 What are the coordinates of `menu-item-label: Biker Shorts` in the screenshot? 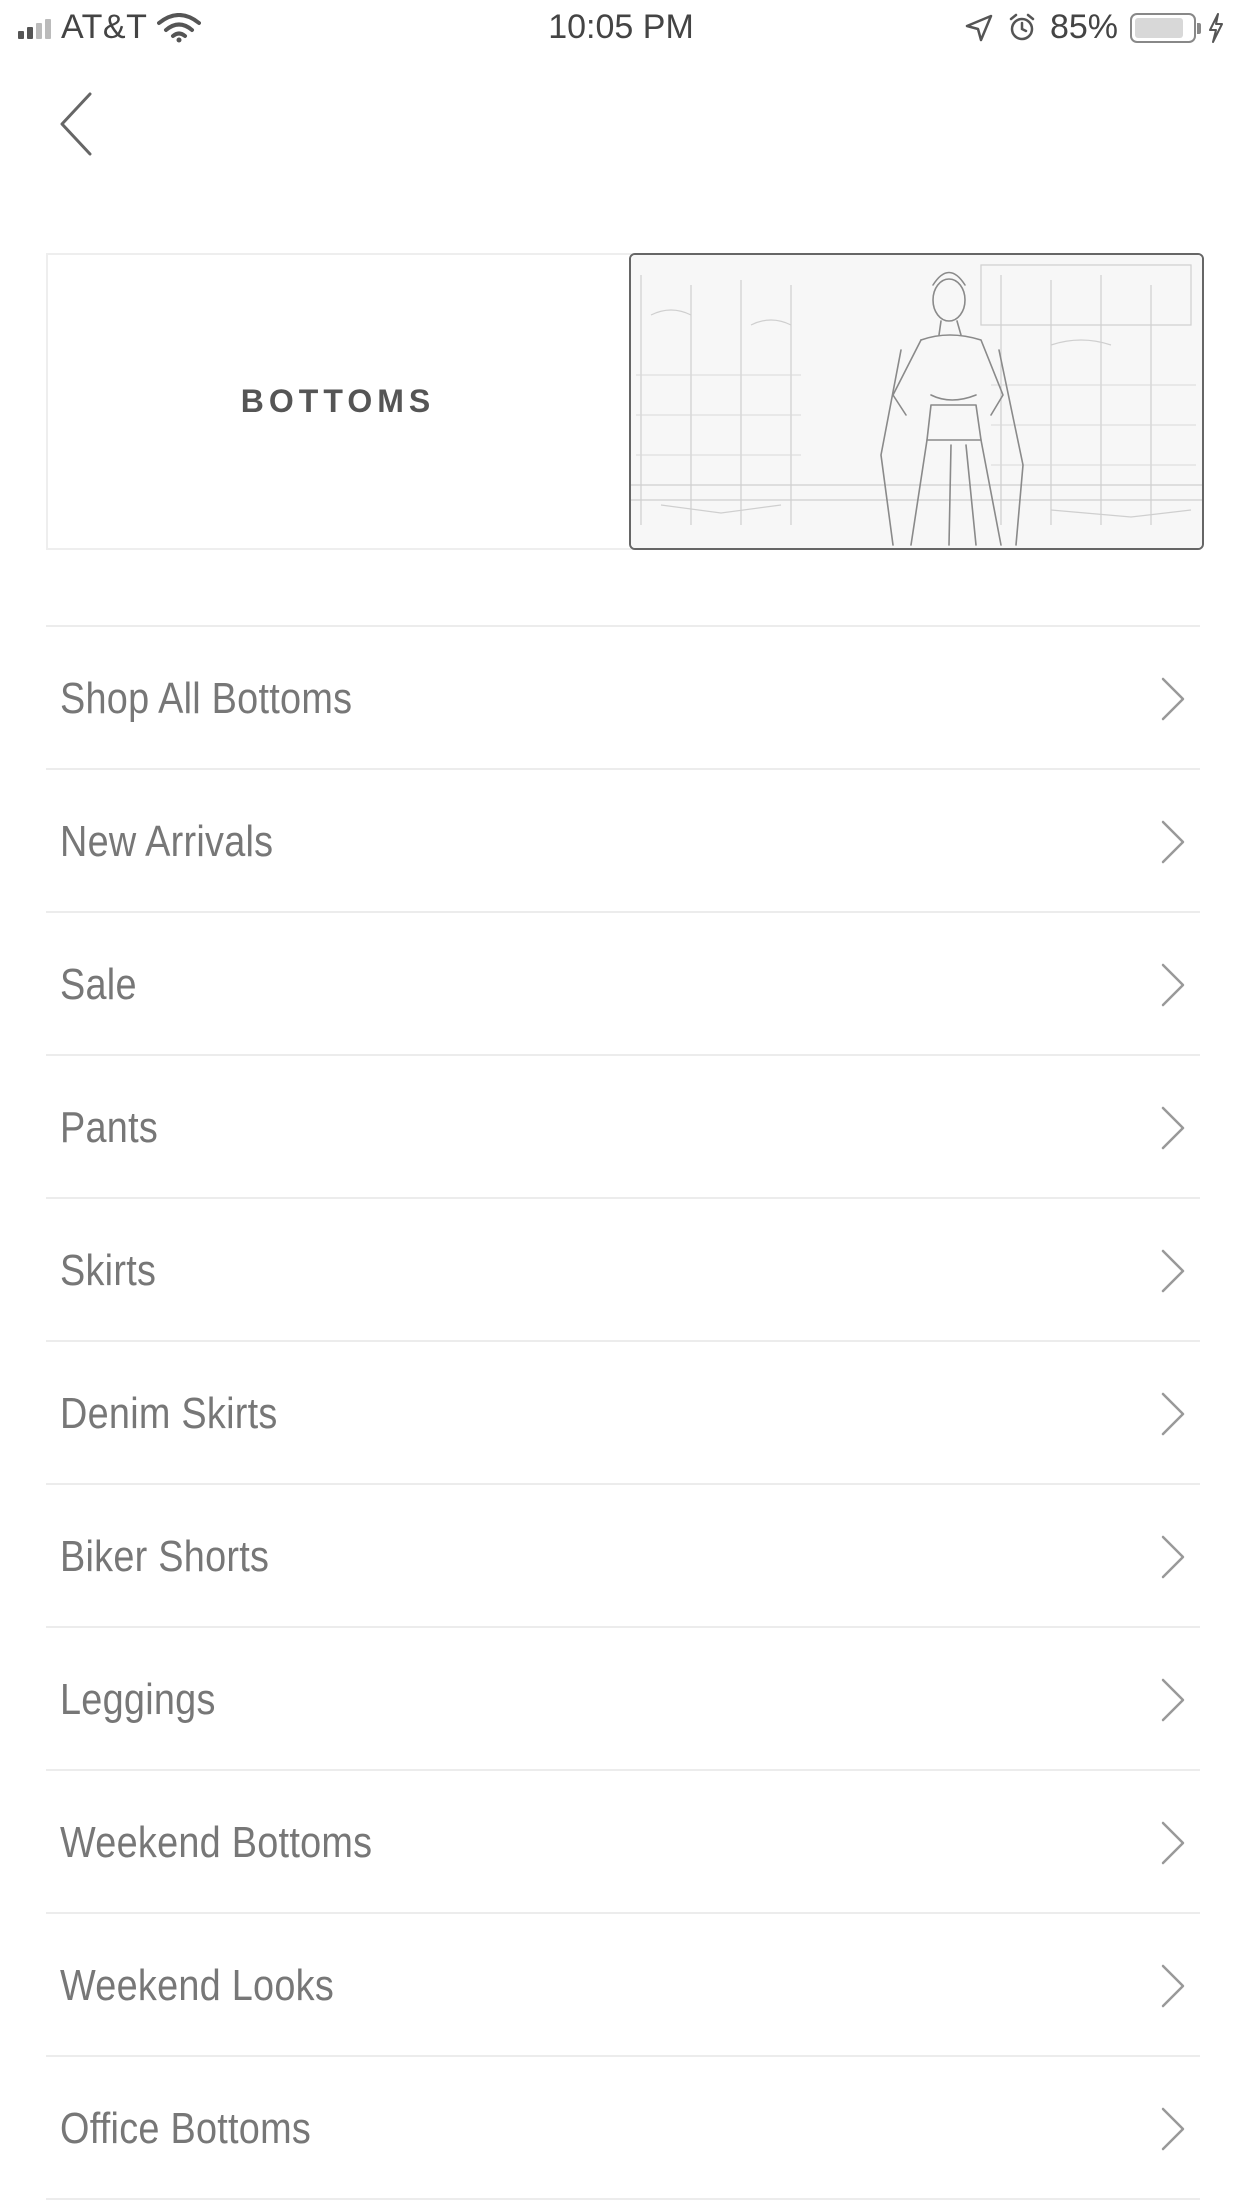 It's located at (165, 1556).